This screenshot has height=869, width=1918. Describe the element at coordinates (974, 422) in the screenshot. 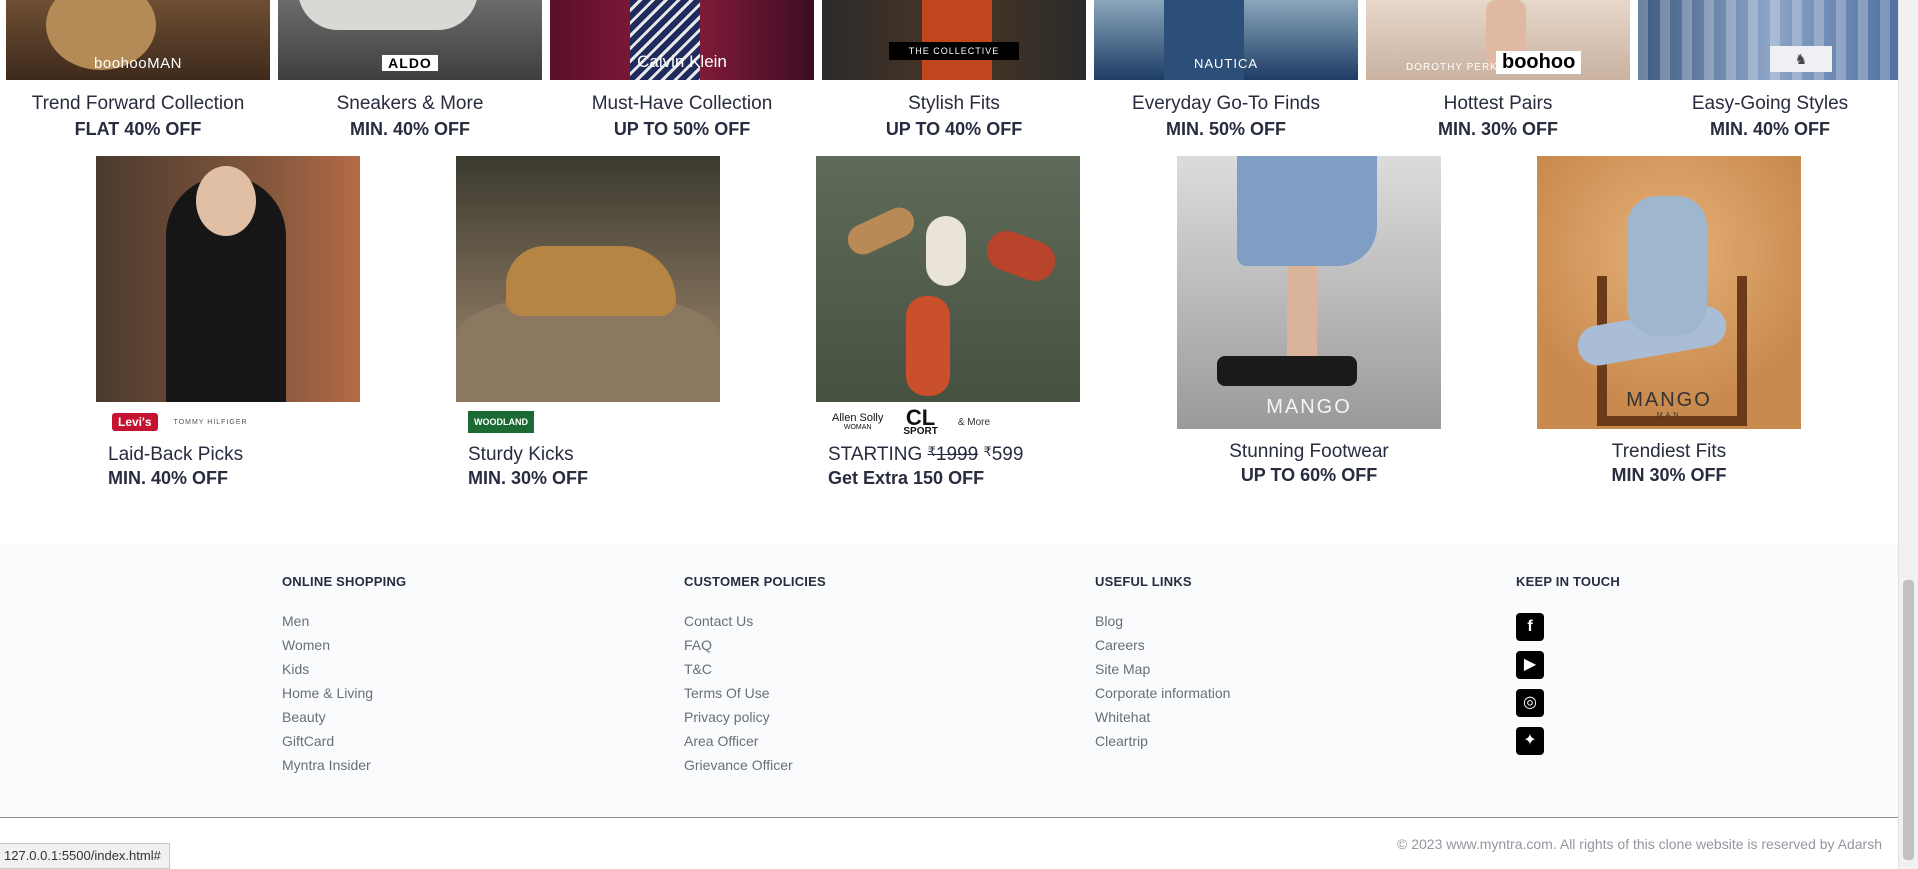

I see `more-brands-label: & More` at that location.